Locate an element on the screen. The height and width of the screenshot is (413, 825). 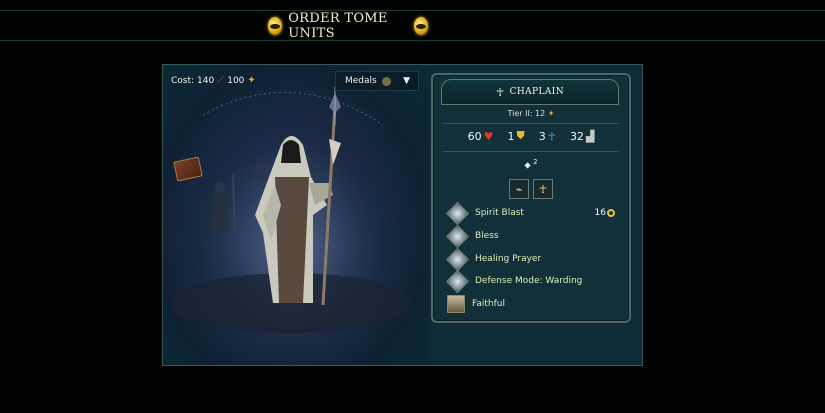
mana-cost-value: 140 is located at coordinates (206, 80).